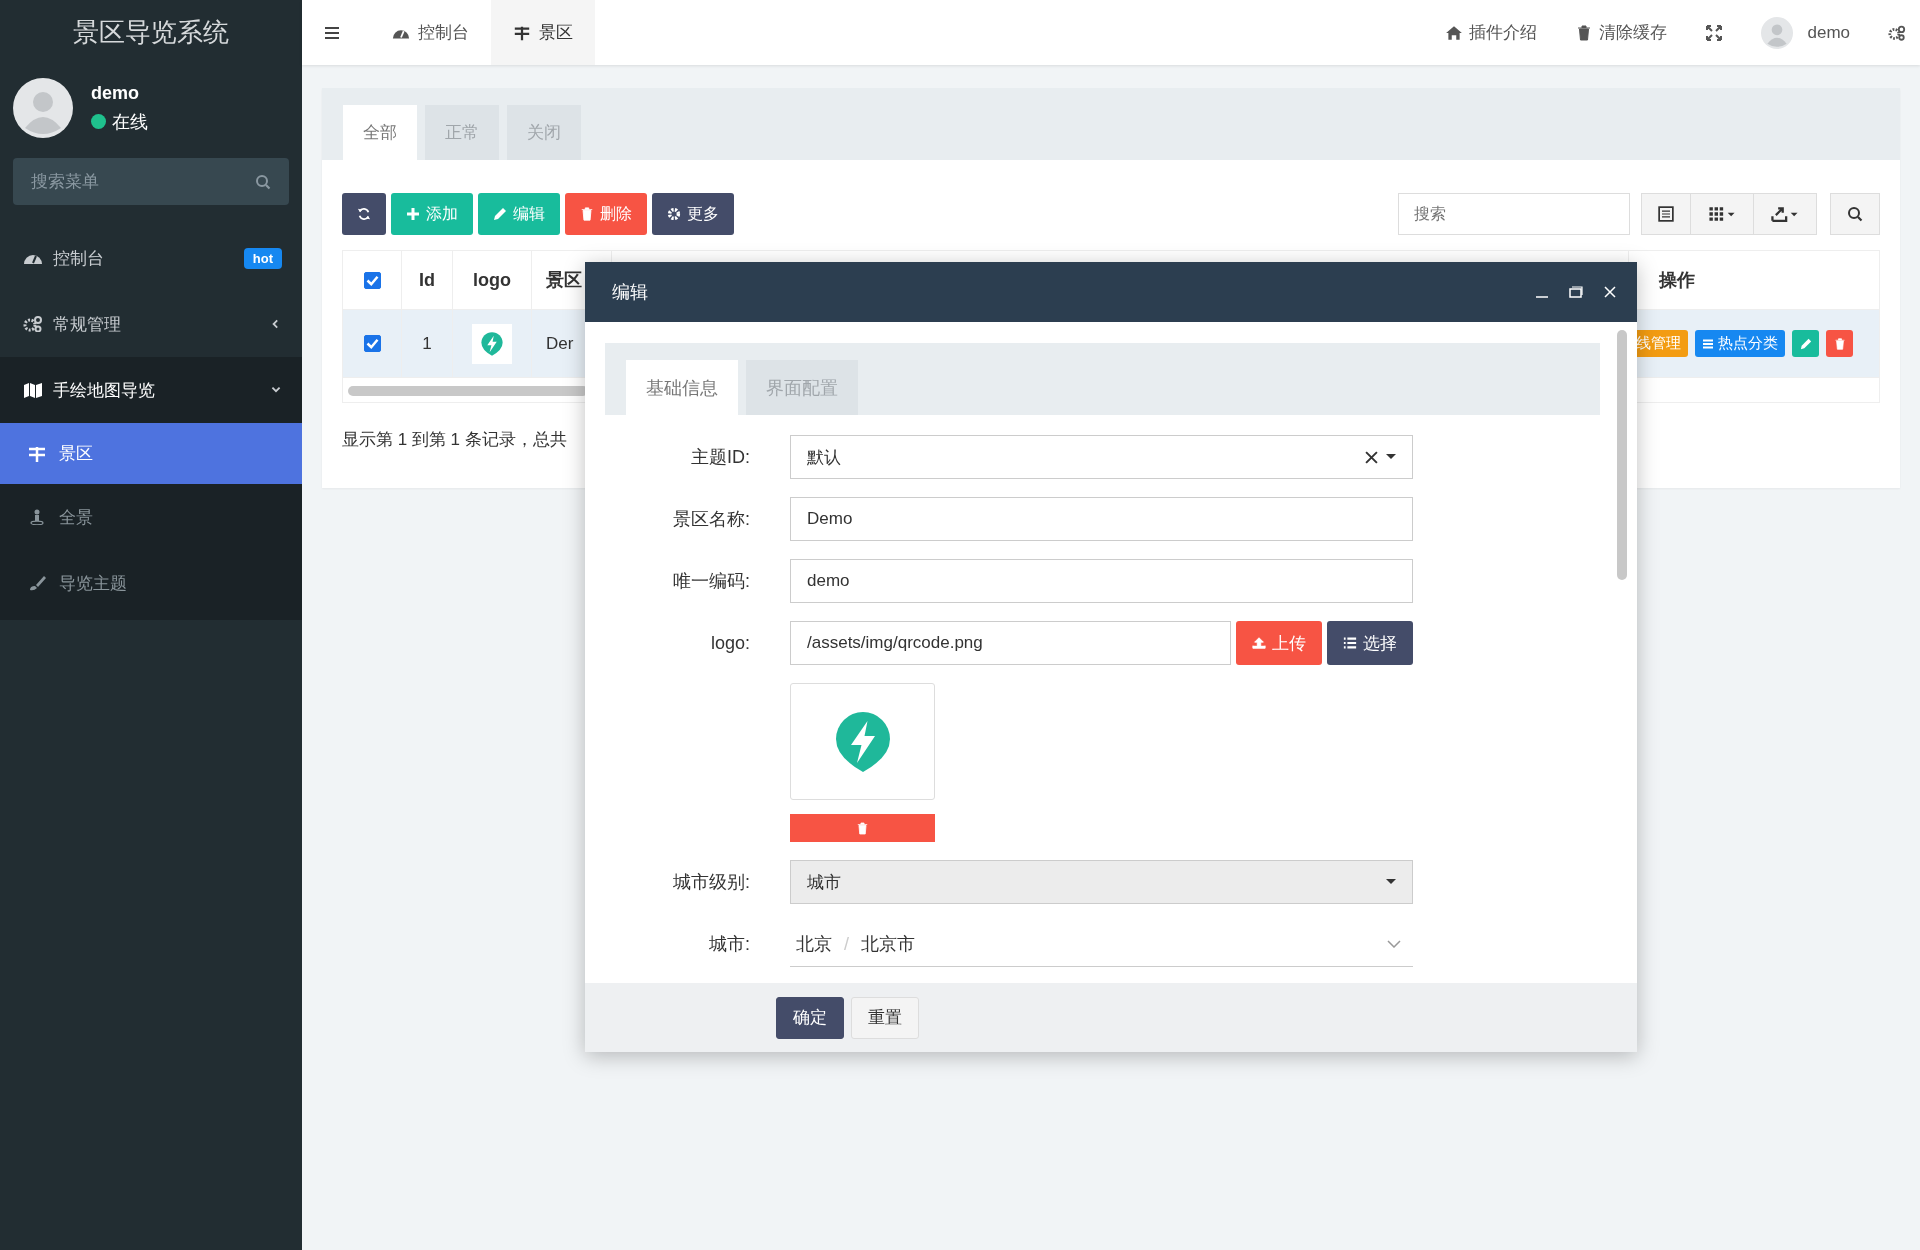  Describe the element at coordinates (430, 32) in the screenshot. I see `nav-tab: 控制台` at that location.